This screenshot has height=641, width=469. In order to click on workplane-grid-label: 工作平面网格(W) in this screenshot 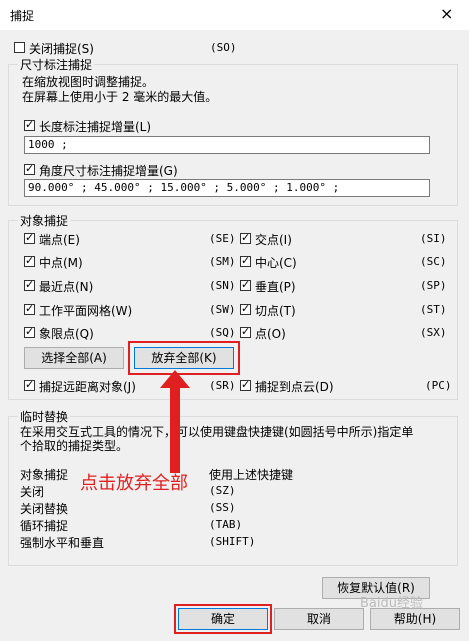, I will do `click(86, 311)`.